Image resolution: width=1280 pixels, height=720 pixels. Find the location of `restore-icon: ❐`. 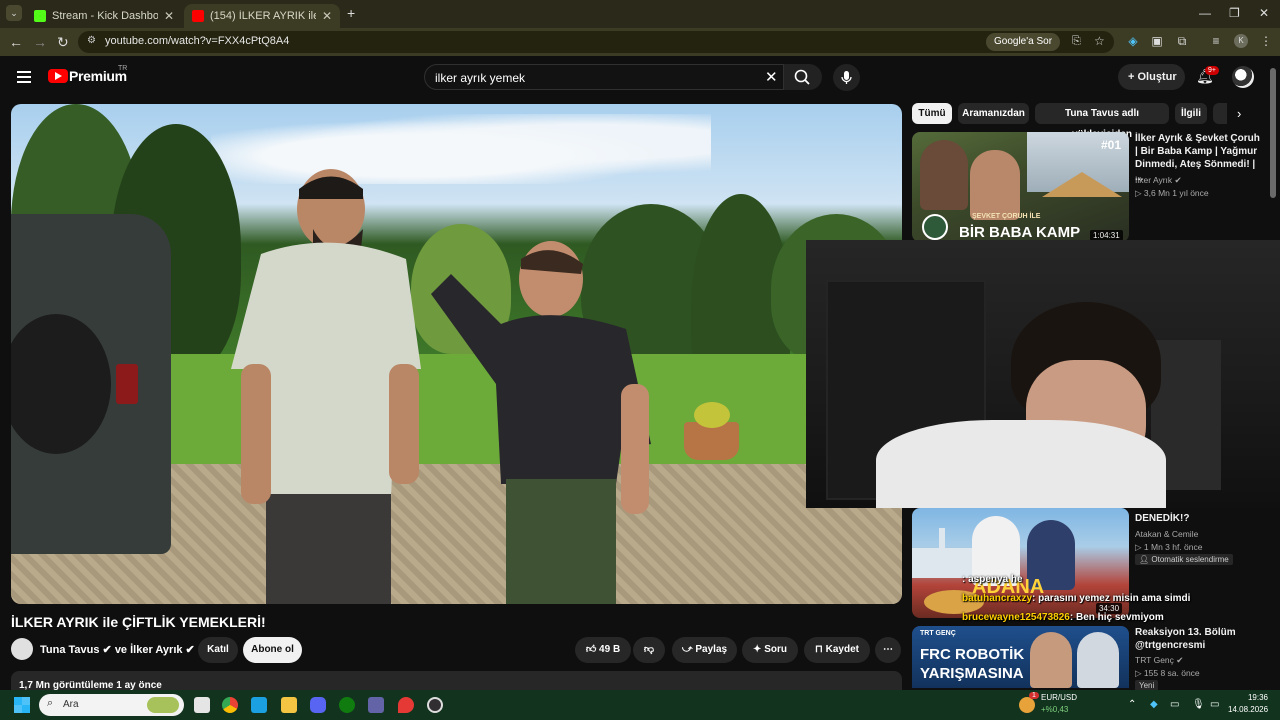

restore-icon: ❐ is located at coordinates (1234, 13).